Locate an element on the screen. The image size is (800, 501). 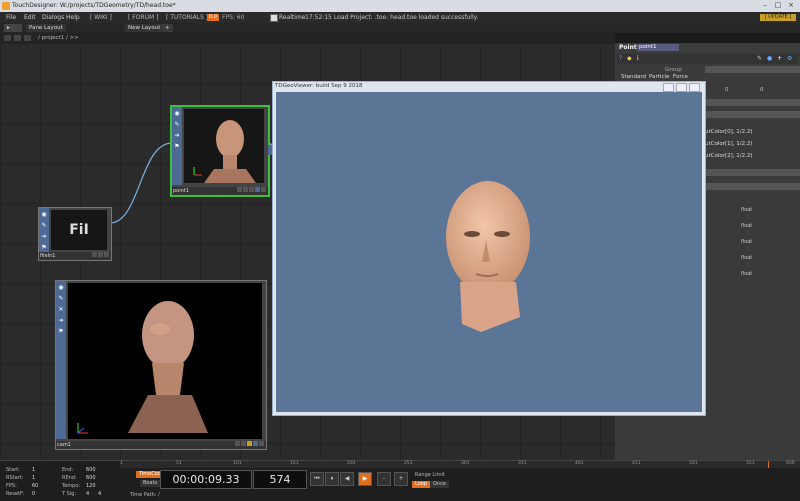
menu-edit: Edit is located at coordinates (30, 17).